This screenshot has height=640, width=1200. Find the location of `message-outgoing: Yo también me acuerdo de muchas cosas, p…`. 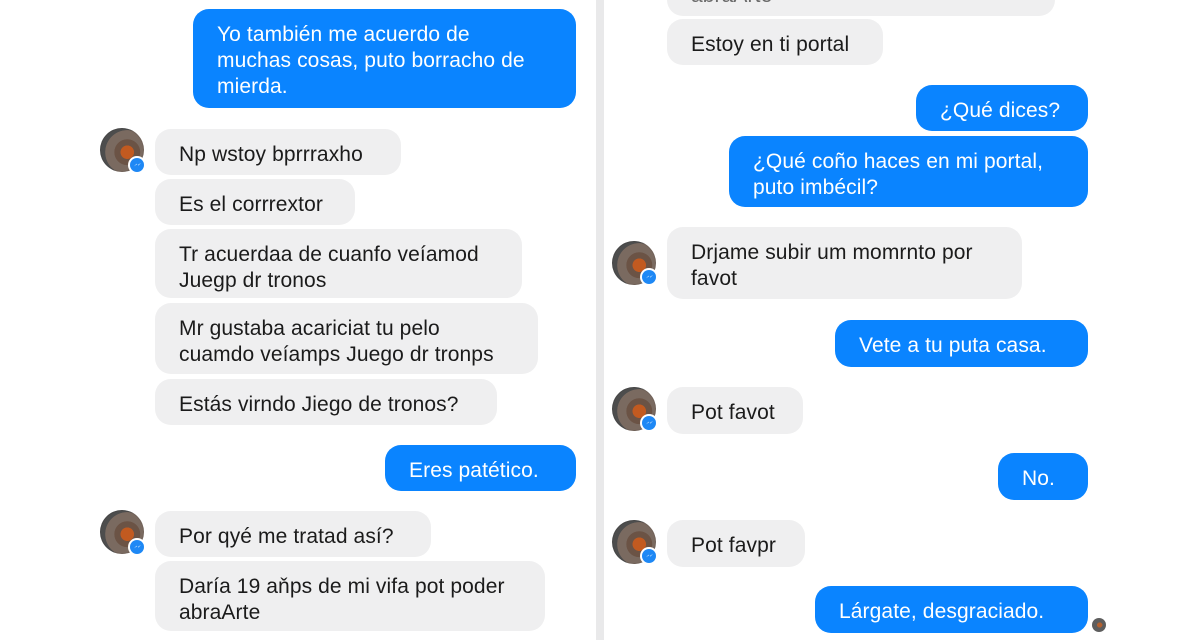

message-outgoing: Yo también me acuerdo de muchas cosas, p… is located at coordinates (384, 58).